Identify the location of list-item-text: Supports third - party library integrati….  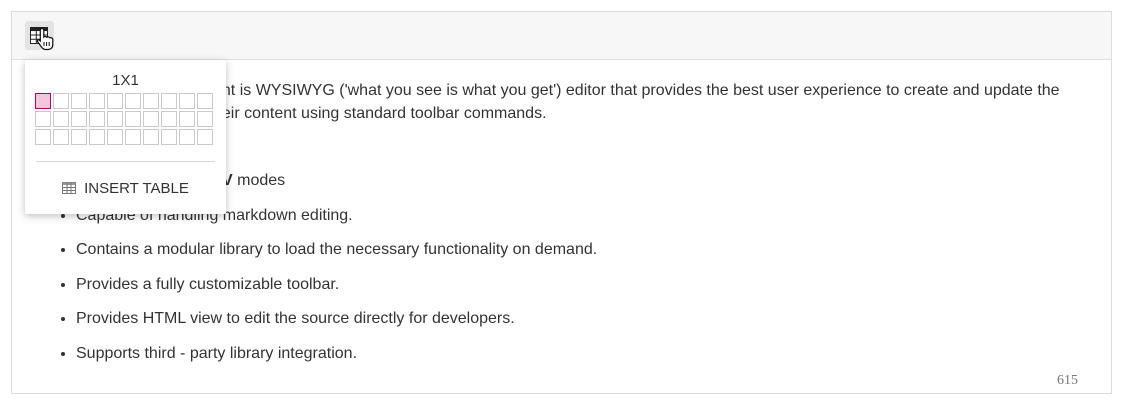
(217, 353).